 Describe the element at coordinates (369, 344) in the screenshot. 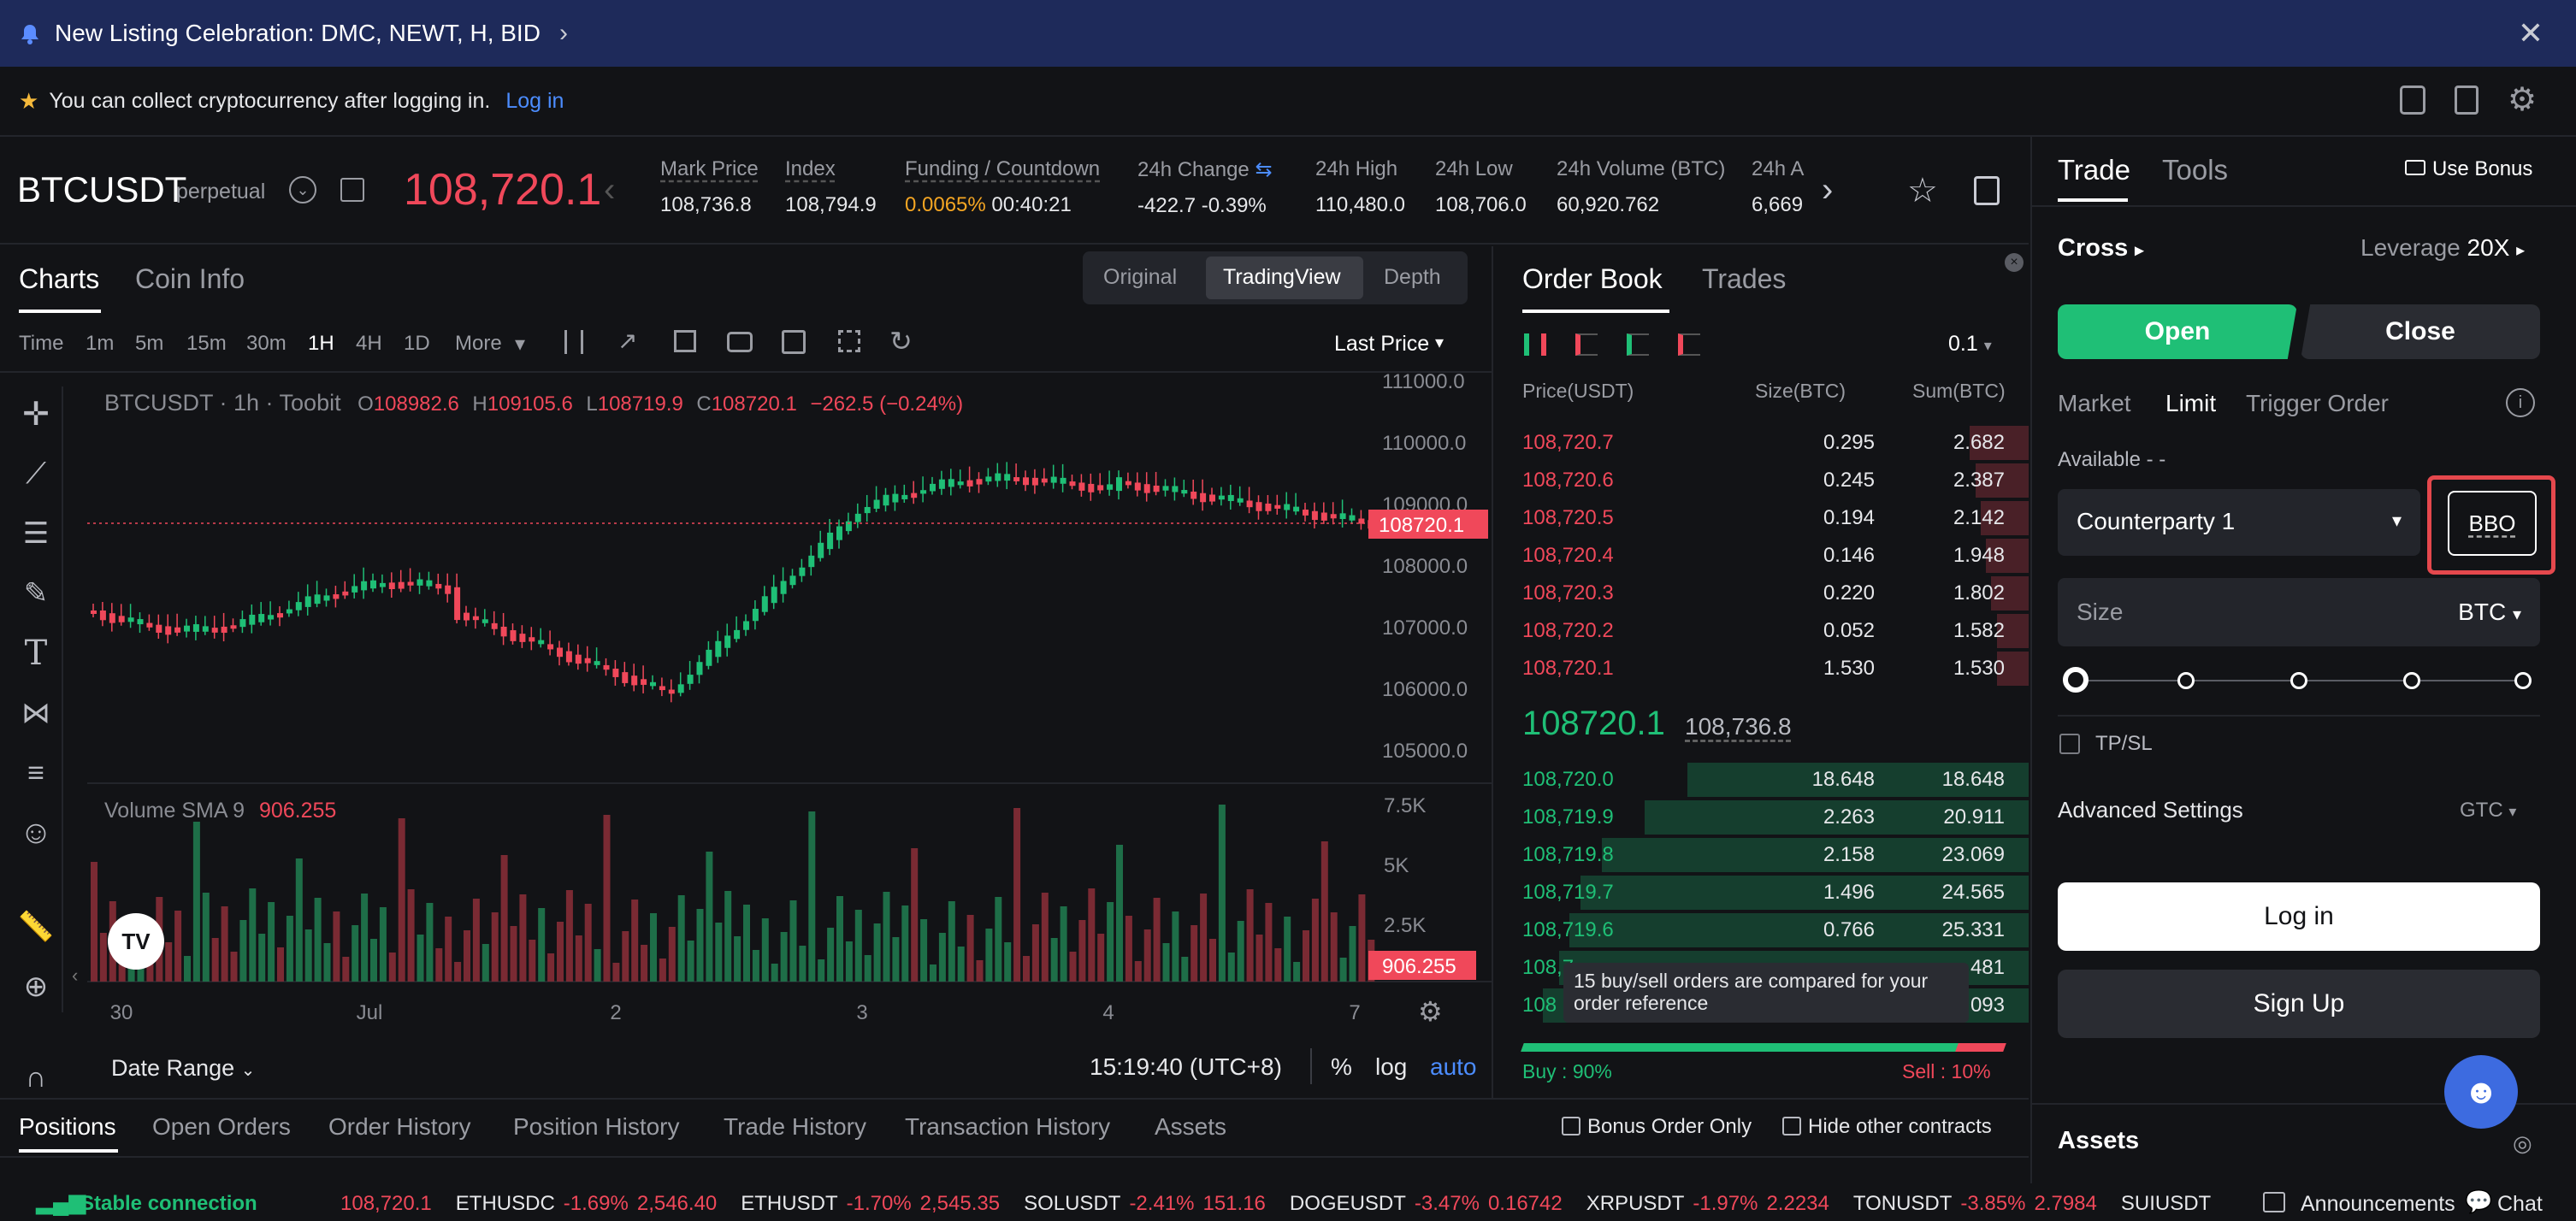

I see `timeframe-4h: 4H` at that location.